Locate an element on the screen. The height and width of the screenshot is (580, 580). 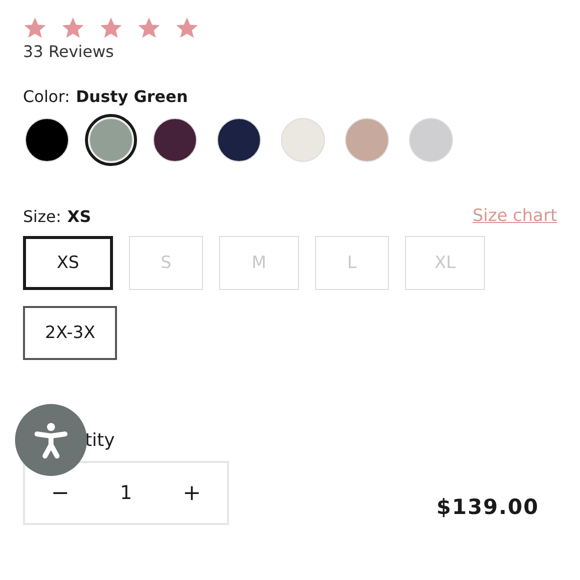
quantity-label: tity is located at coordinates (100, 440).